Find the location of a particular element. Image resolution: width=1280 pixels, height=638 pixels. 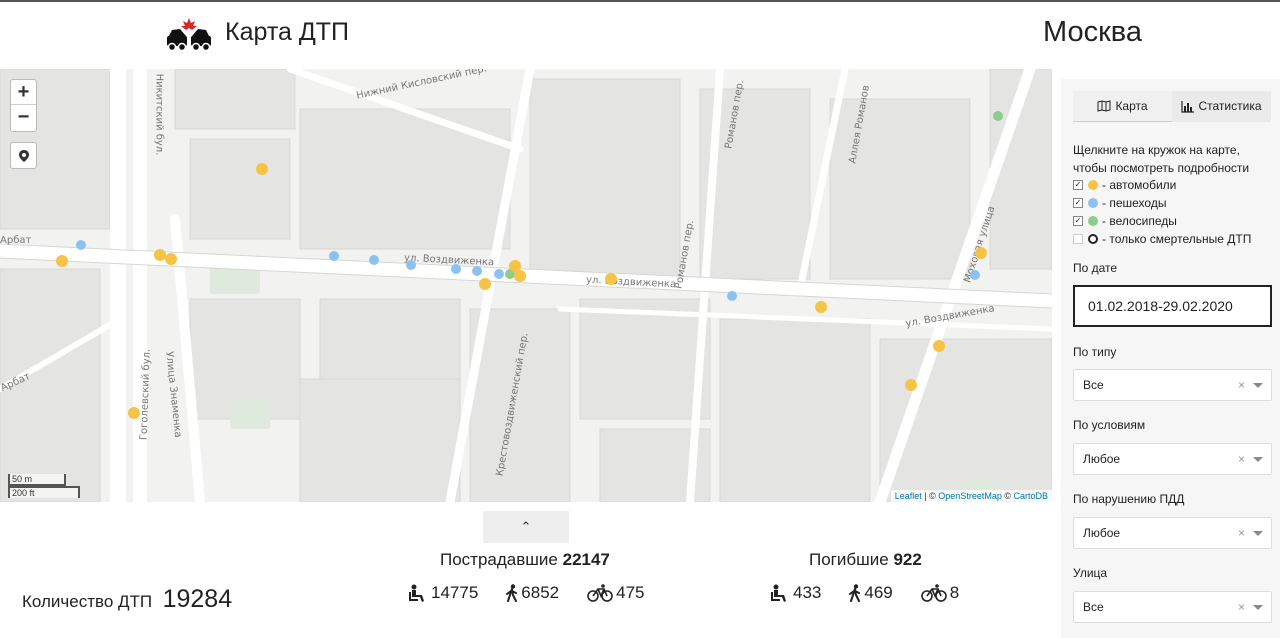

zoom-in-button: + is located at coordinates (23, 92).